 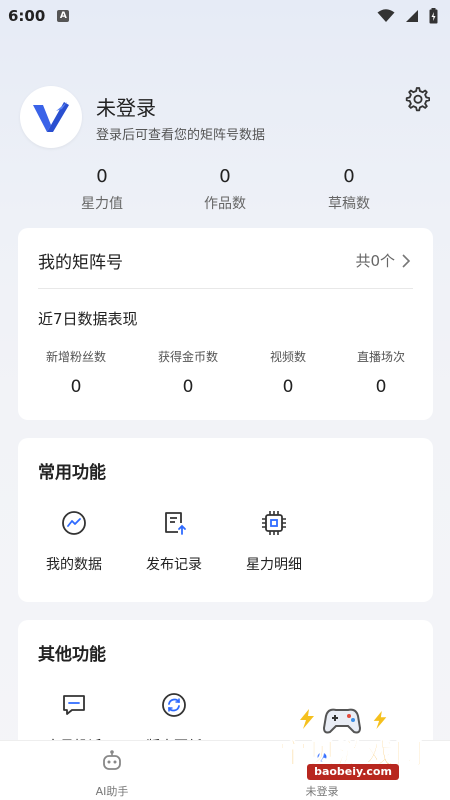 I want to click on func-label: 发布记录, so click(x=174, y=565).